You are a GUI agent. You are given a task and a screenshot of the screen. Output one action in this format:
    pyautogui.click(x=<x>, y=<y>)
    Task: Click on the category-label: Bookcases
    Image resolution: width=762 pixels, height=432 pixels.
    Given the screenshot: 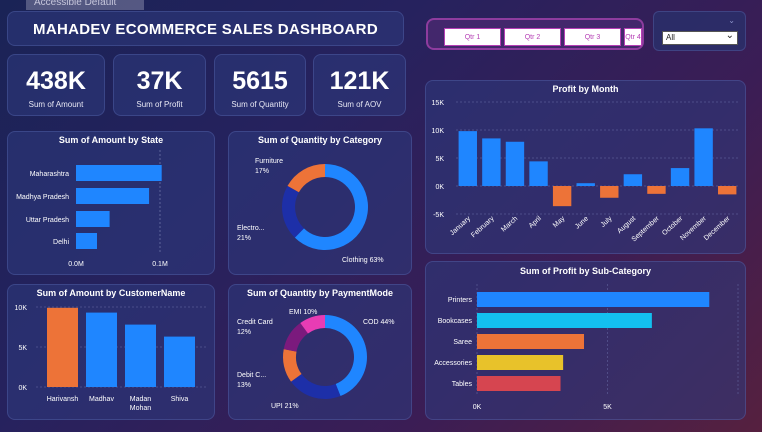 What is the action you would take?
    pyautogui.click(x=455, y=321)
    